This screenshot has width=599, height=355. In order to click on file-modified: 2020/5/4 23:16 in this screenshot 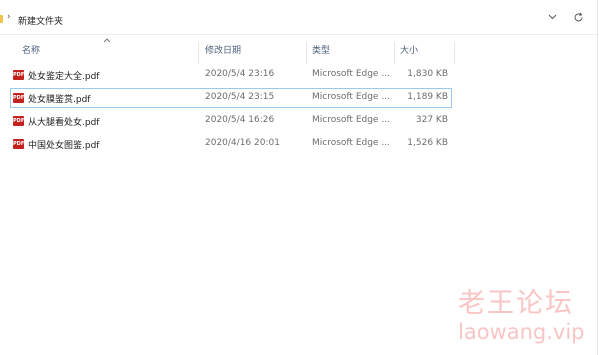, I will do `click(240, 74)`.